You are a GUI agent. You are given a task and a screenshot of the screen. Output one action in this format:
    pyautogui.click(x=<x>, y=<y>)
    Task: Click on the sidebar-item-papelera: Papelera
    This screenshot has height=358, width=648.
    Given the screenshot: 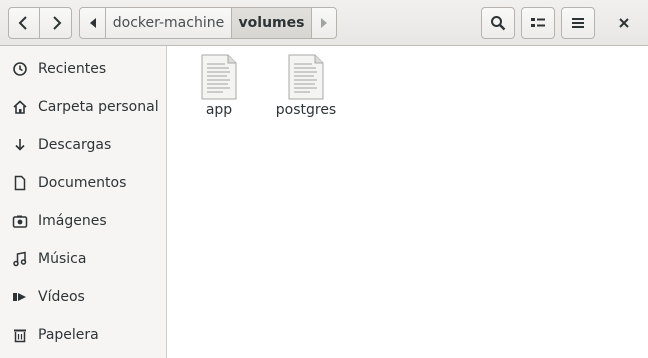 What is the action you would take?
    pyautogui.click(x=83, y=335)
    